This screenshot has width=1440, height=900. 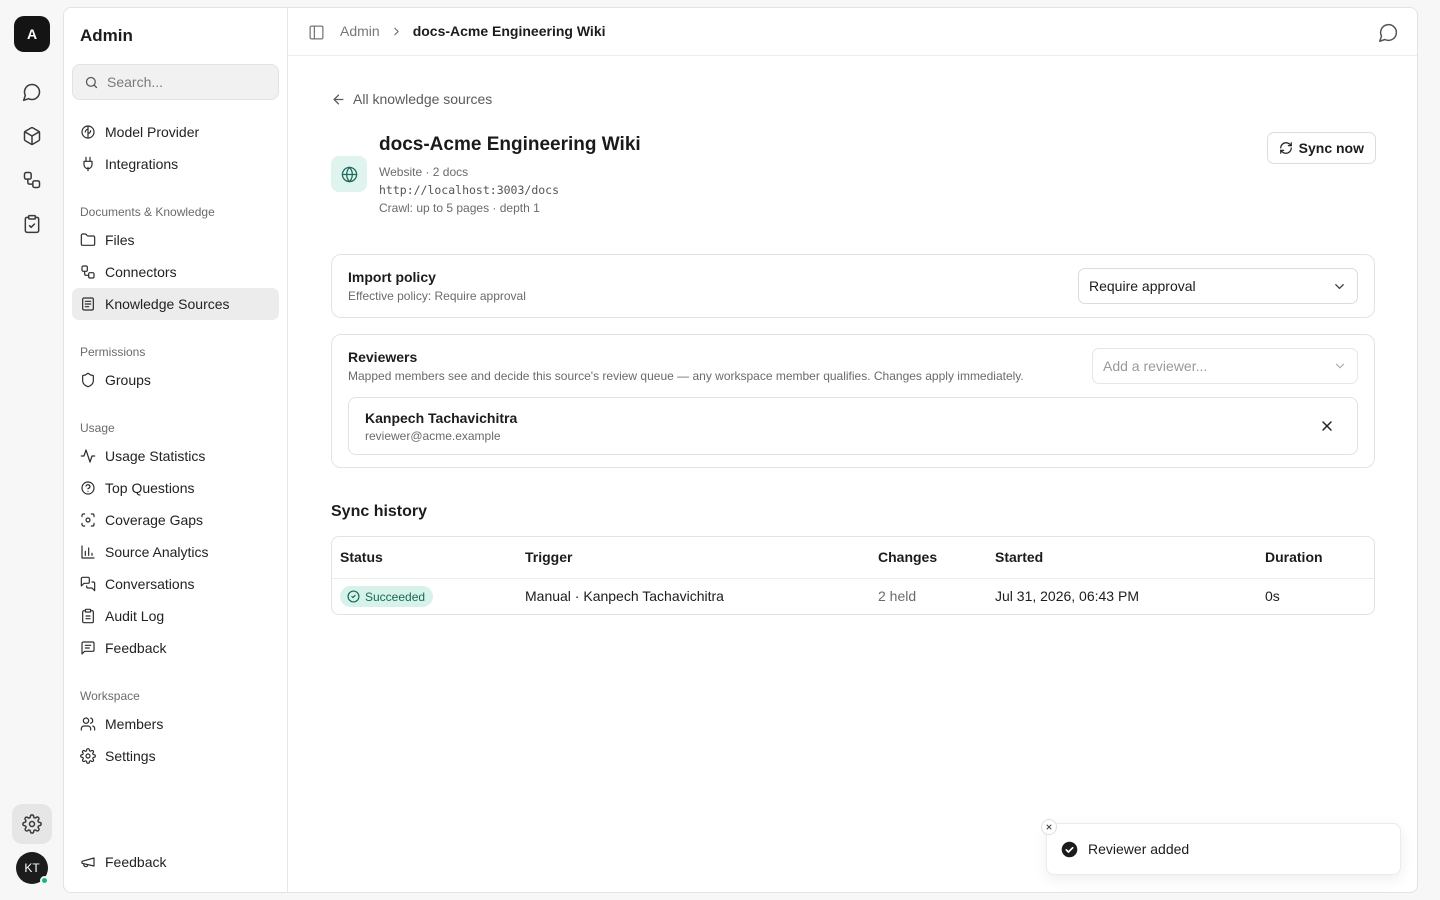 I want to click on source-url: http://localhost:3003/docs, so click(x=469, y=190).